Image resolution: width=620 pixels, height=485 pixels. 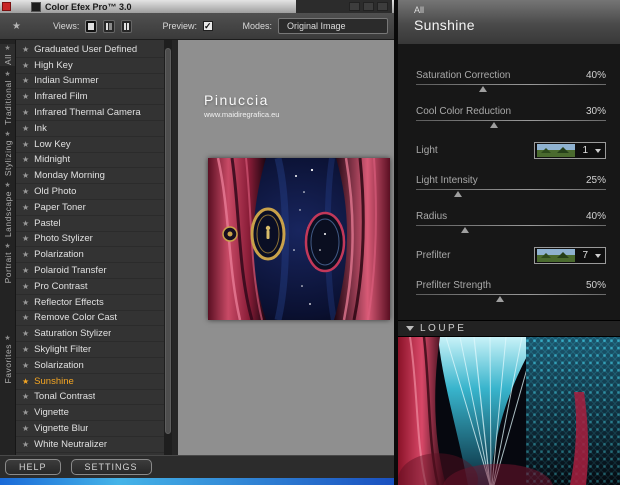 What do you see at coordinates (94, 161) in the screenshot?
I see `filter-item-midnight: ★ Midnight` at bounding box center [94, 161].